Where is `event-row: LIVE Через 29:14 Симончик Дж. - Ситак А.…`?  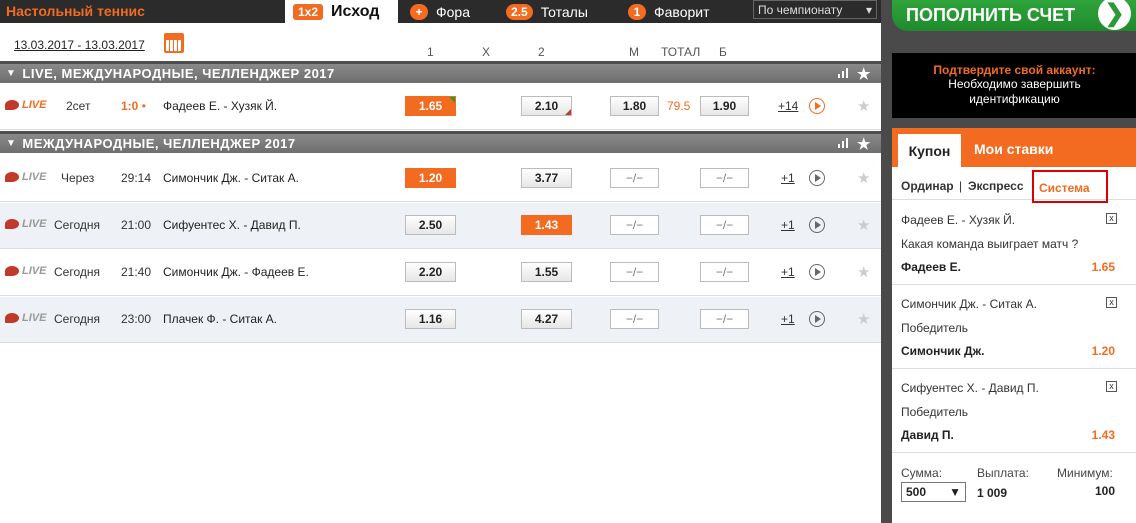 event-row: LIVE Через 29:14 Симончик Дж. - Ситак А.… is located at coordinates (440, 179).